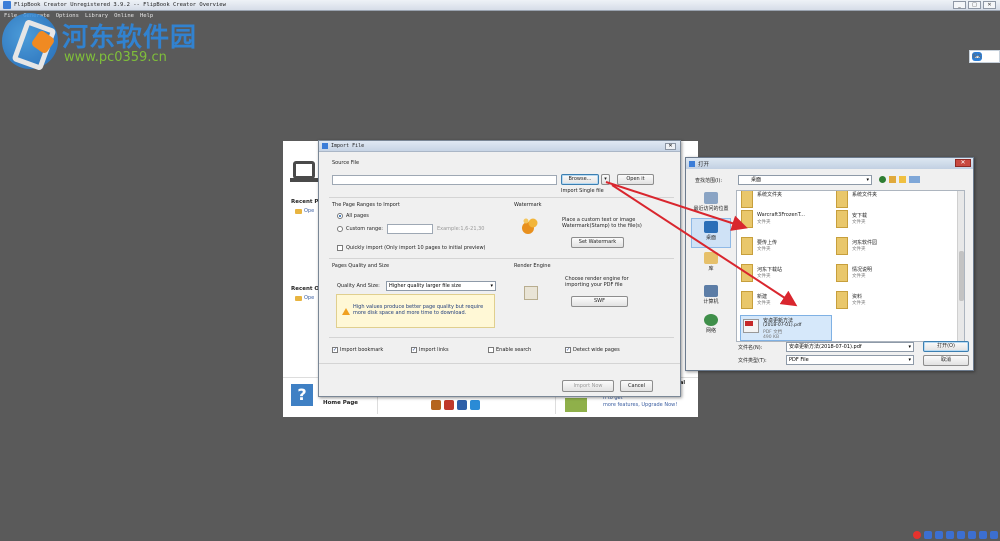 The image size is (1000, 541). What do you see at coordinates (977, 57) in the screenshot?
I see `side-badge-label: 相关` at bounding box center [977, 57].